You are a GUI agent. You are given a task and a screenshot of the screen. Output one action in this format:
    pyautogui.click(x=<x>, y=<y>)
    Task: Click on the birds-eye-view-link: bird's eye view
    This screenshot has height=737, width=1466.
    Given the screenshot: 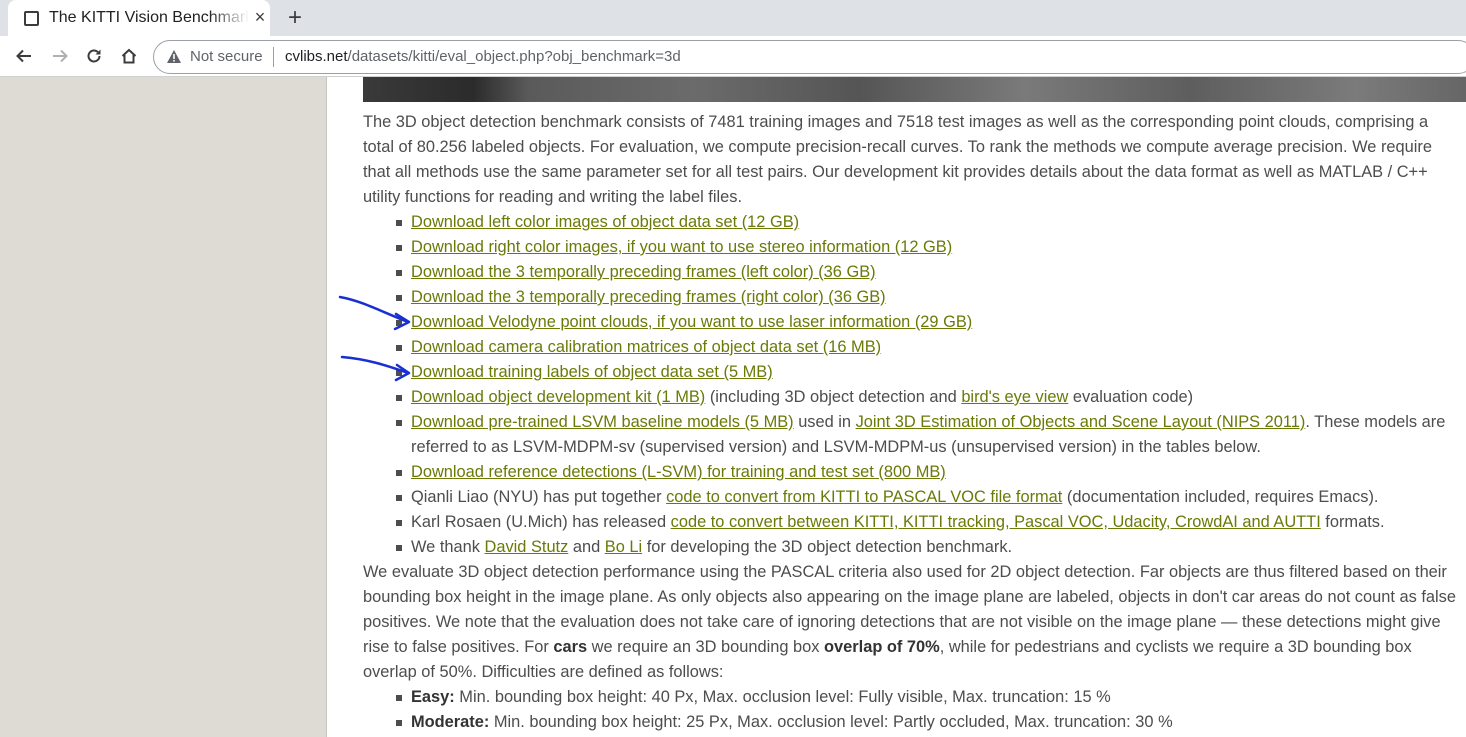 What is the action you would take?
    pyautogui.click(x=1014, y=397)
    